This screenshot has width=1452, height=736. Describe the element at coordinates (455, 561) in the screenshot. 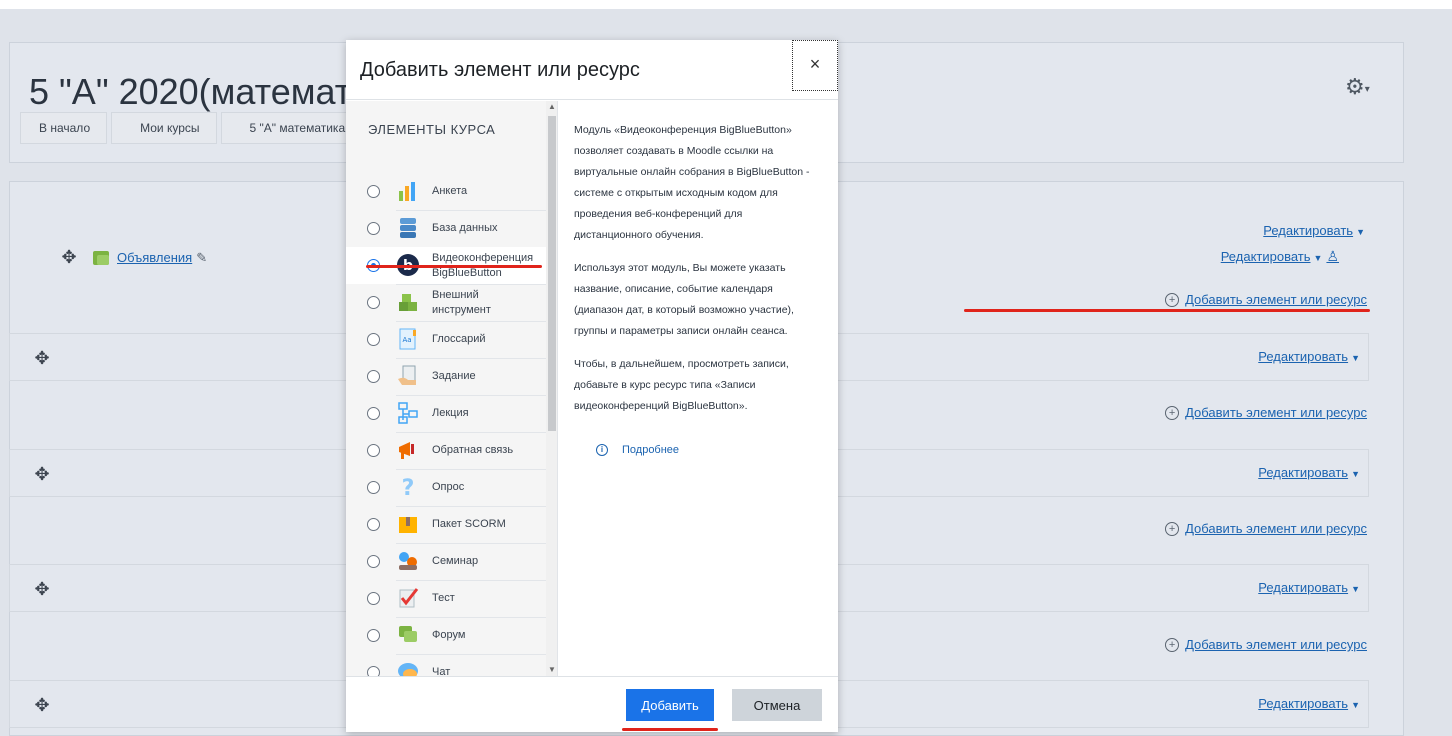

I see `activity-label: Семинар` at that location.